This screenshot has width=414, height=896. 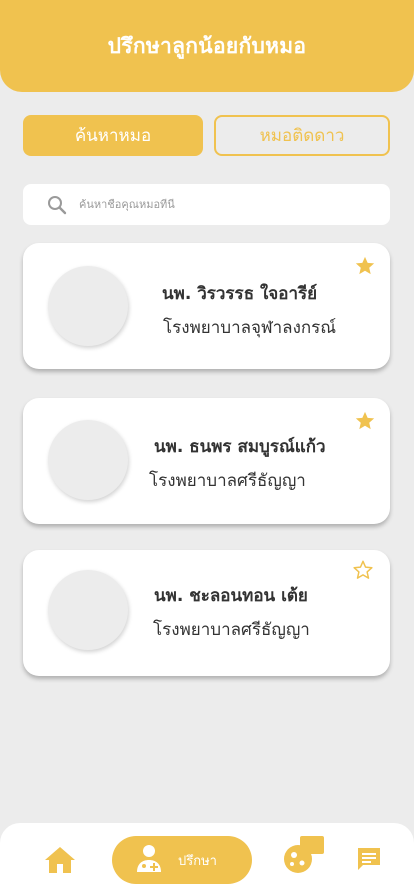 I want to click on doctor-icon, so click(x=149, y=860).